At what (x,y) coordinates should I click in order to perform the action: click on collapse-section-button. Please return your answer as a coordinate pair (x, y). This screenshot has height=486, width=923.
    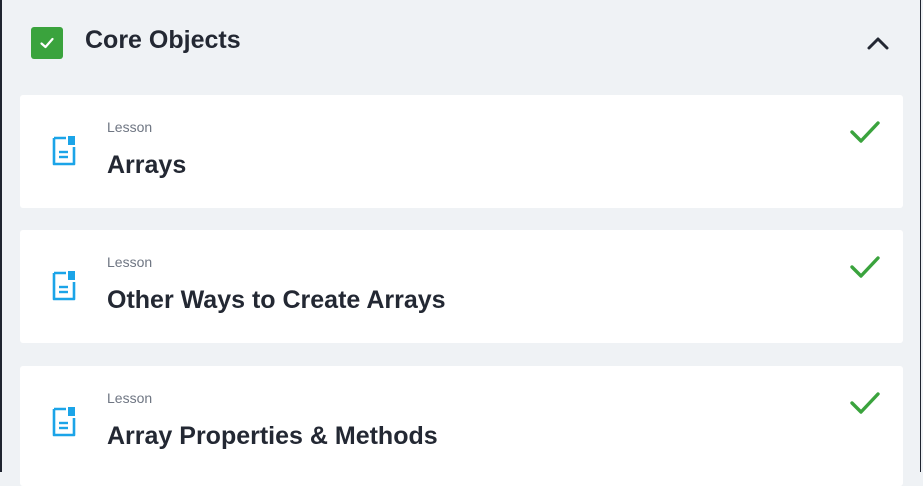
    Looking at the image, I should click on (878, 43).